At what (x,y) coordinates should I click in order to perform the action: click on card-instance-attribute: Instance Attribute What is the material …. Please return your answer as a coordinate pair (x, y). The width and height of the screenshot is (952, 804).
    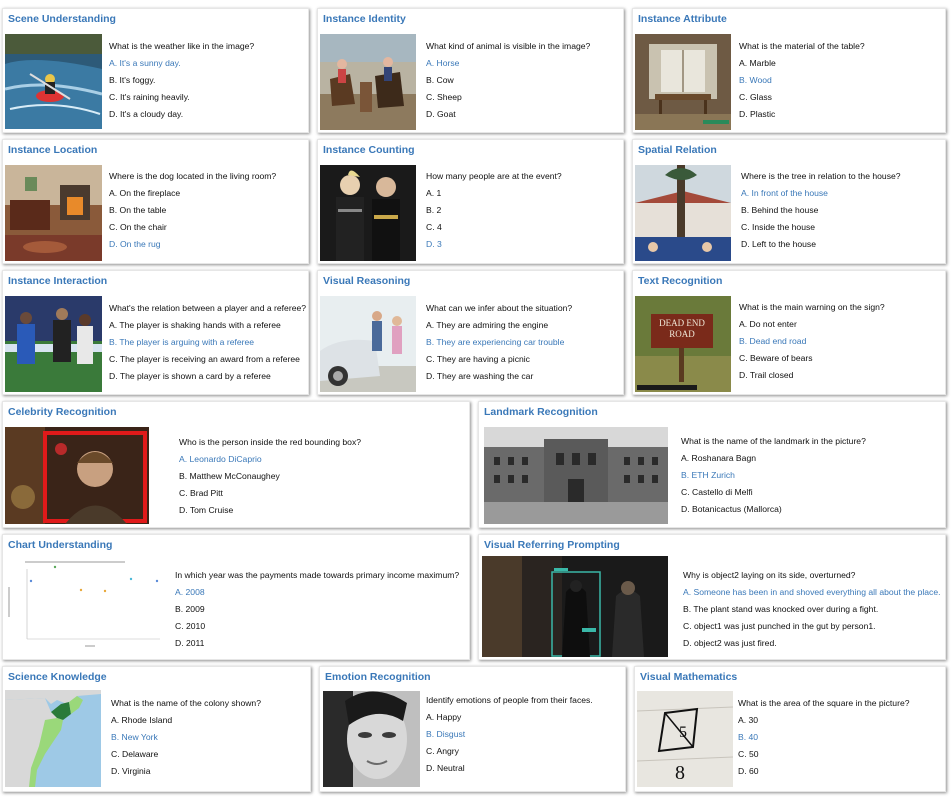
    Looking at the image, I should click on (789, 70).